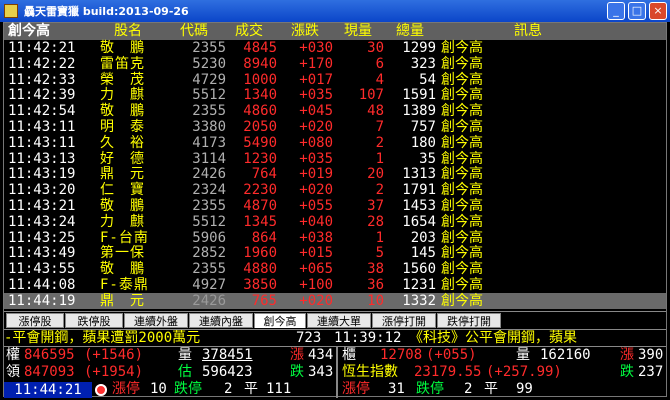 This screenshot has width=670, height=400. Describe the element at coordinates (427, 79) in the screenshot. I see `cell-total: 54` at that location.